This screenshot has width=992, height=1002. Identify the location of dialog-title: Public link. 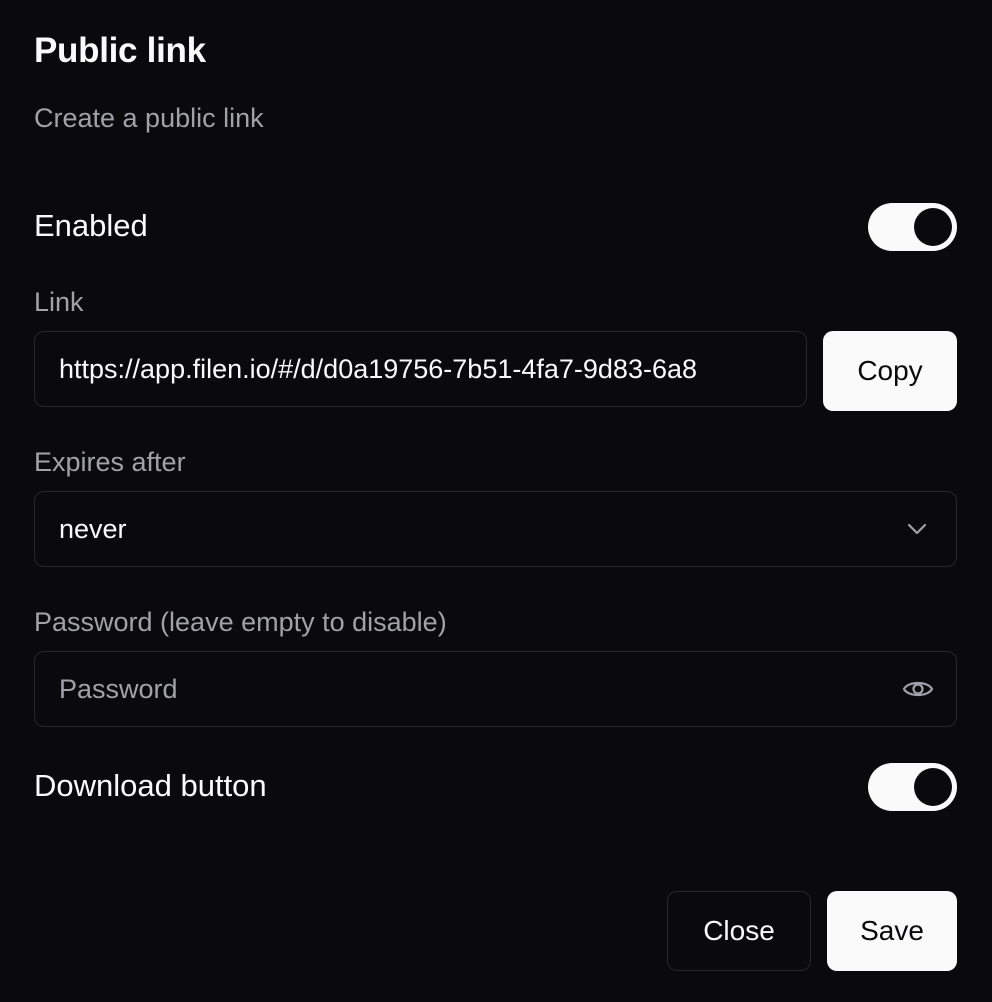
(120, 50).